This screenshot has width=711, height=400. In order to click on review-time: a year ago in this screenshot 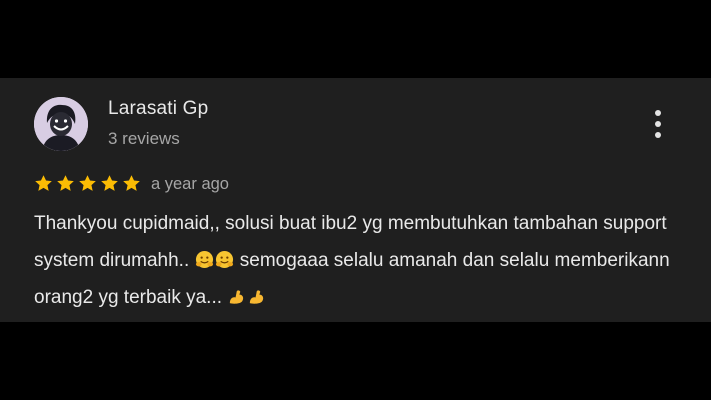, I will do `click(190, 184)`.